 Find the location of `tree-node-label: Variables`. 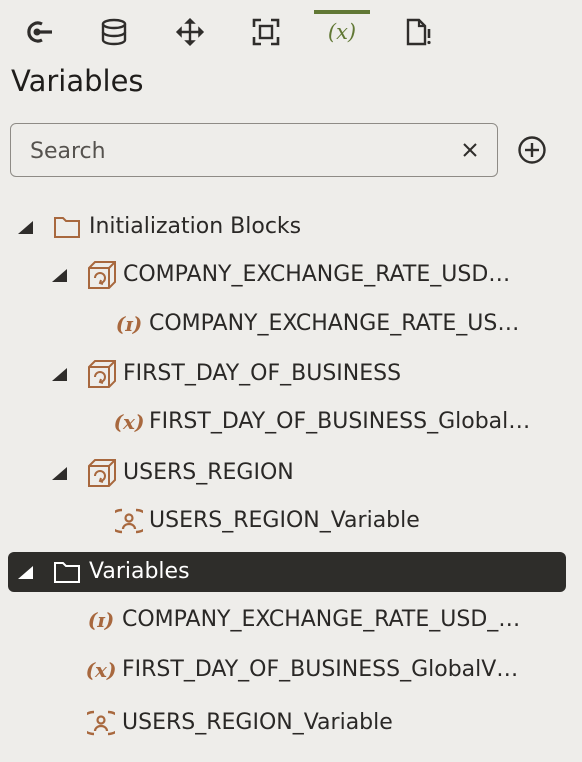

tree-node-label: Variables is located at coordinates (139, 571).